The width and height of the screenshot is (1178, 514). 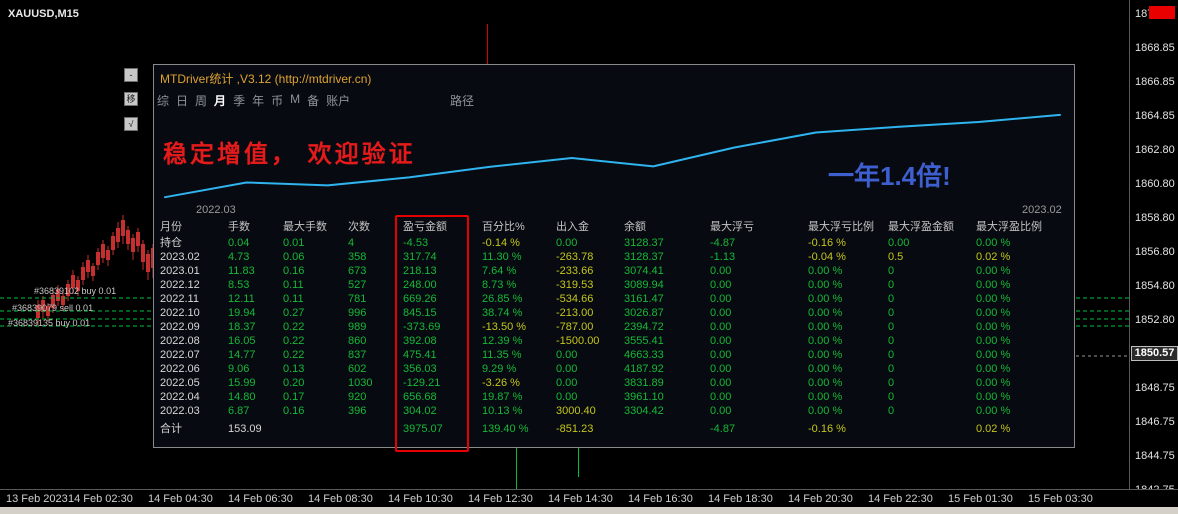 I want to click on table-cell: -4.87, so click(x=723, y=429).